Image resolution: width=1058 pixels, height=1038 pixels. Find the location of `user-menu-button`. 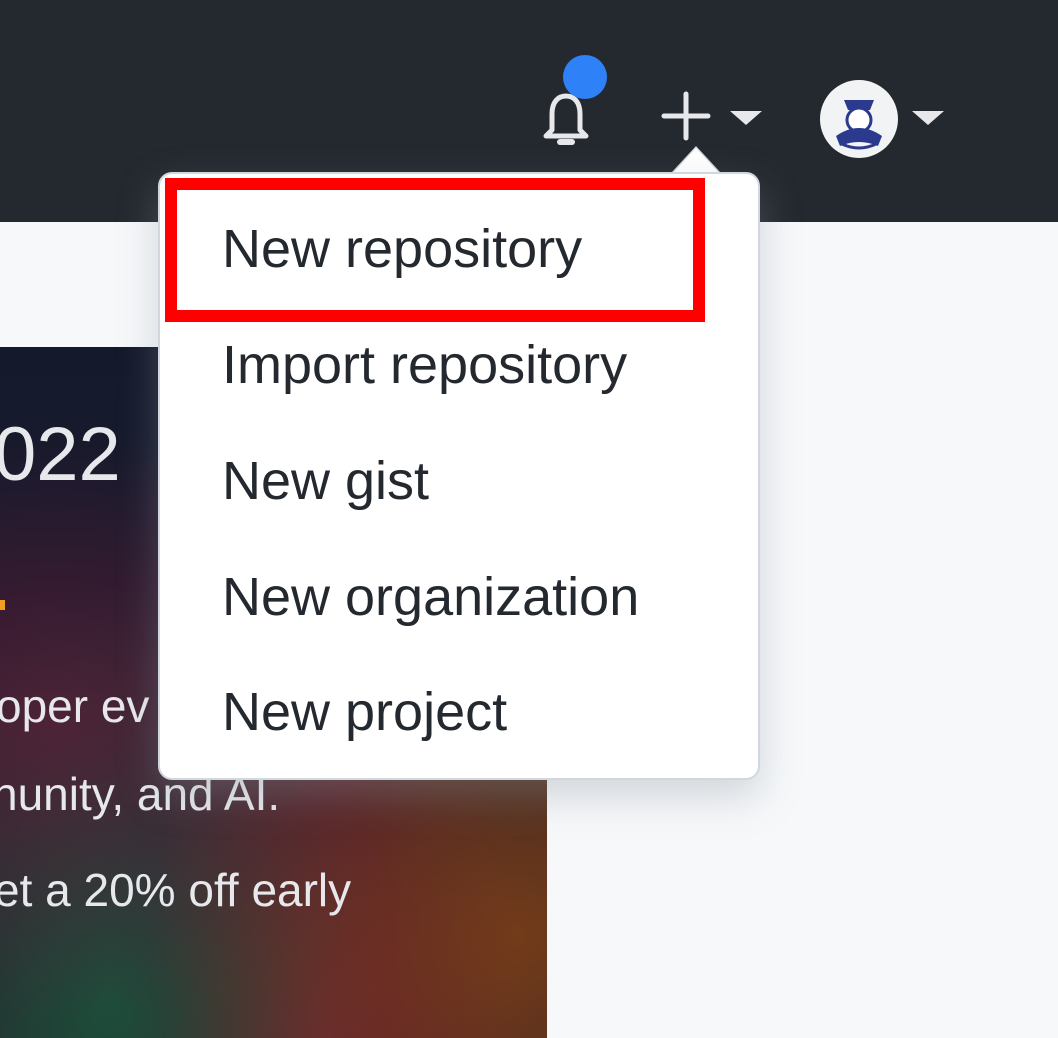

user-menu-button is located at coordinates (883, 118).